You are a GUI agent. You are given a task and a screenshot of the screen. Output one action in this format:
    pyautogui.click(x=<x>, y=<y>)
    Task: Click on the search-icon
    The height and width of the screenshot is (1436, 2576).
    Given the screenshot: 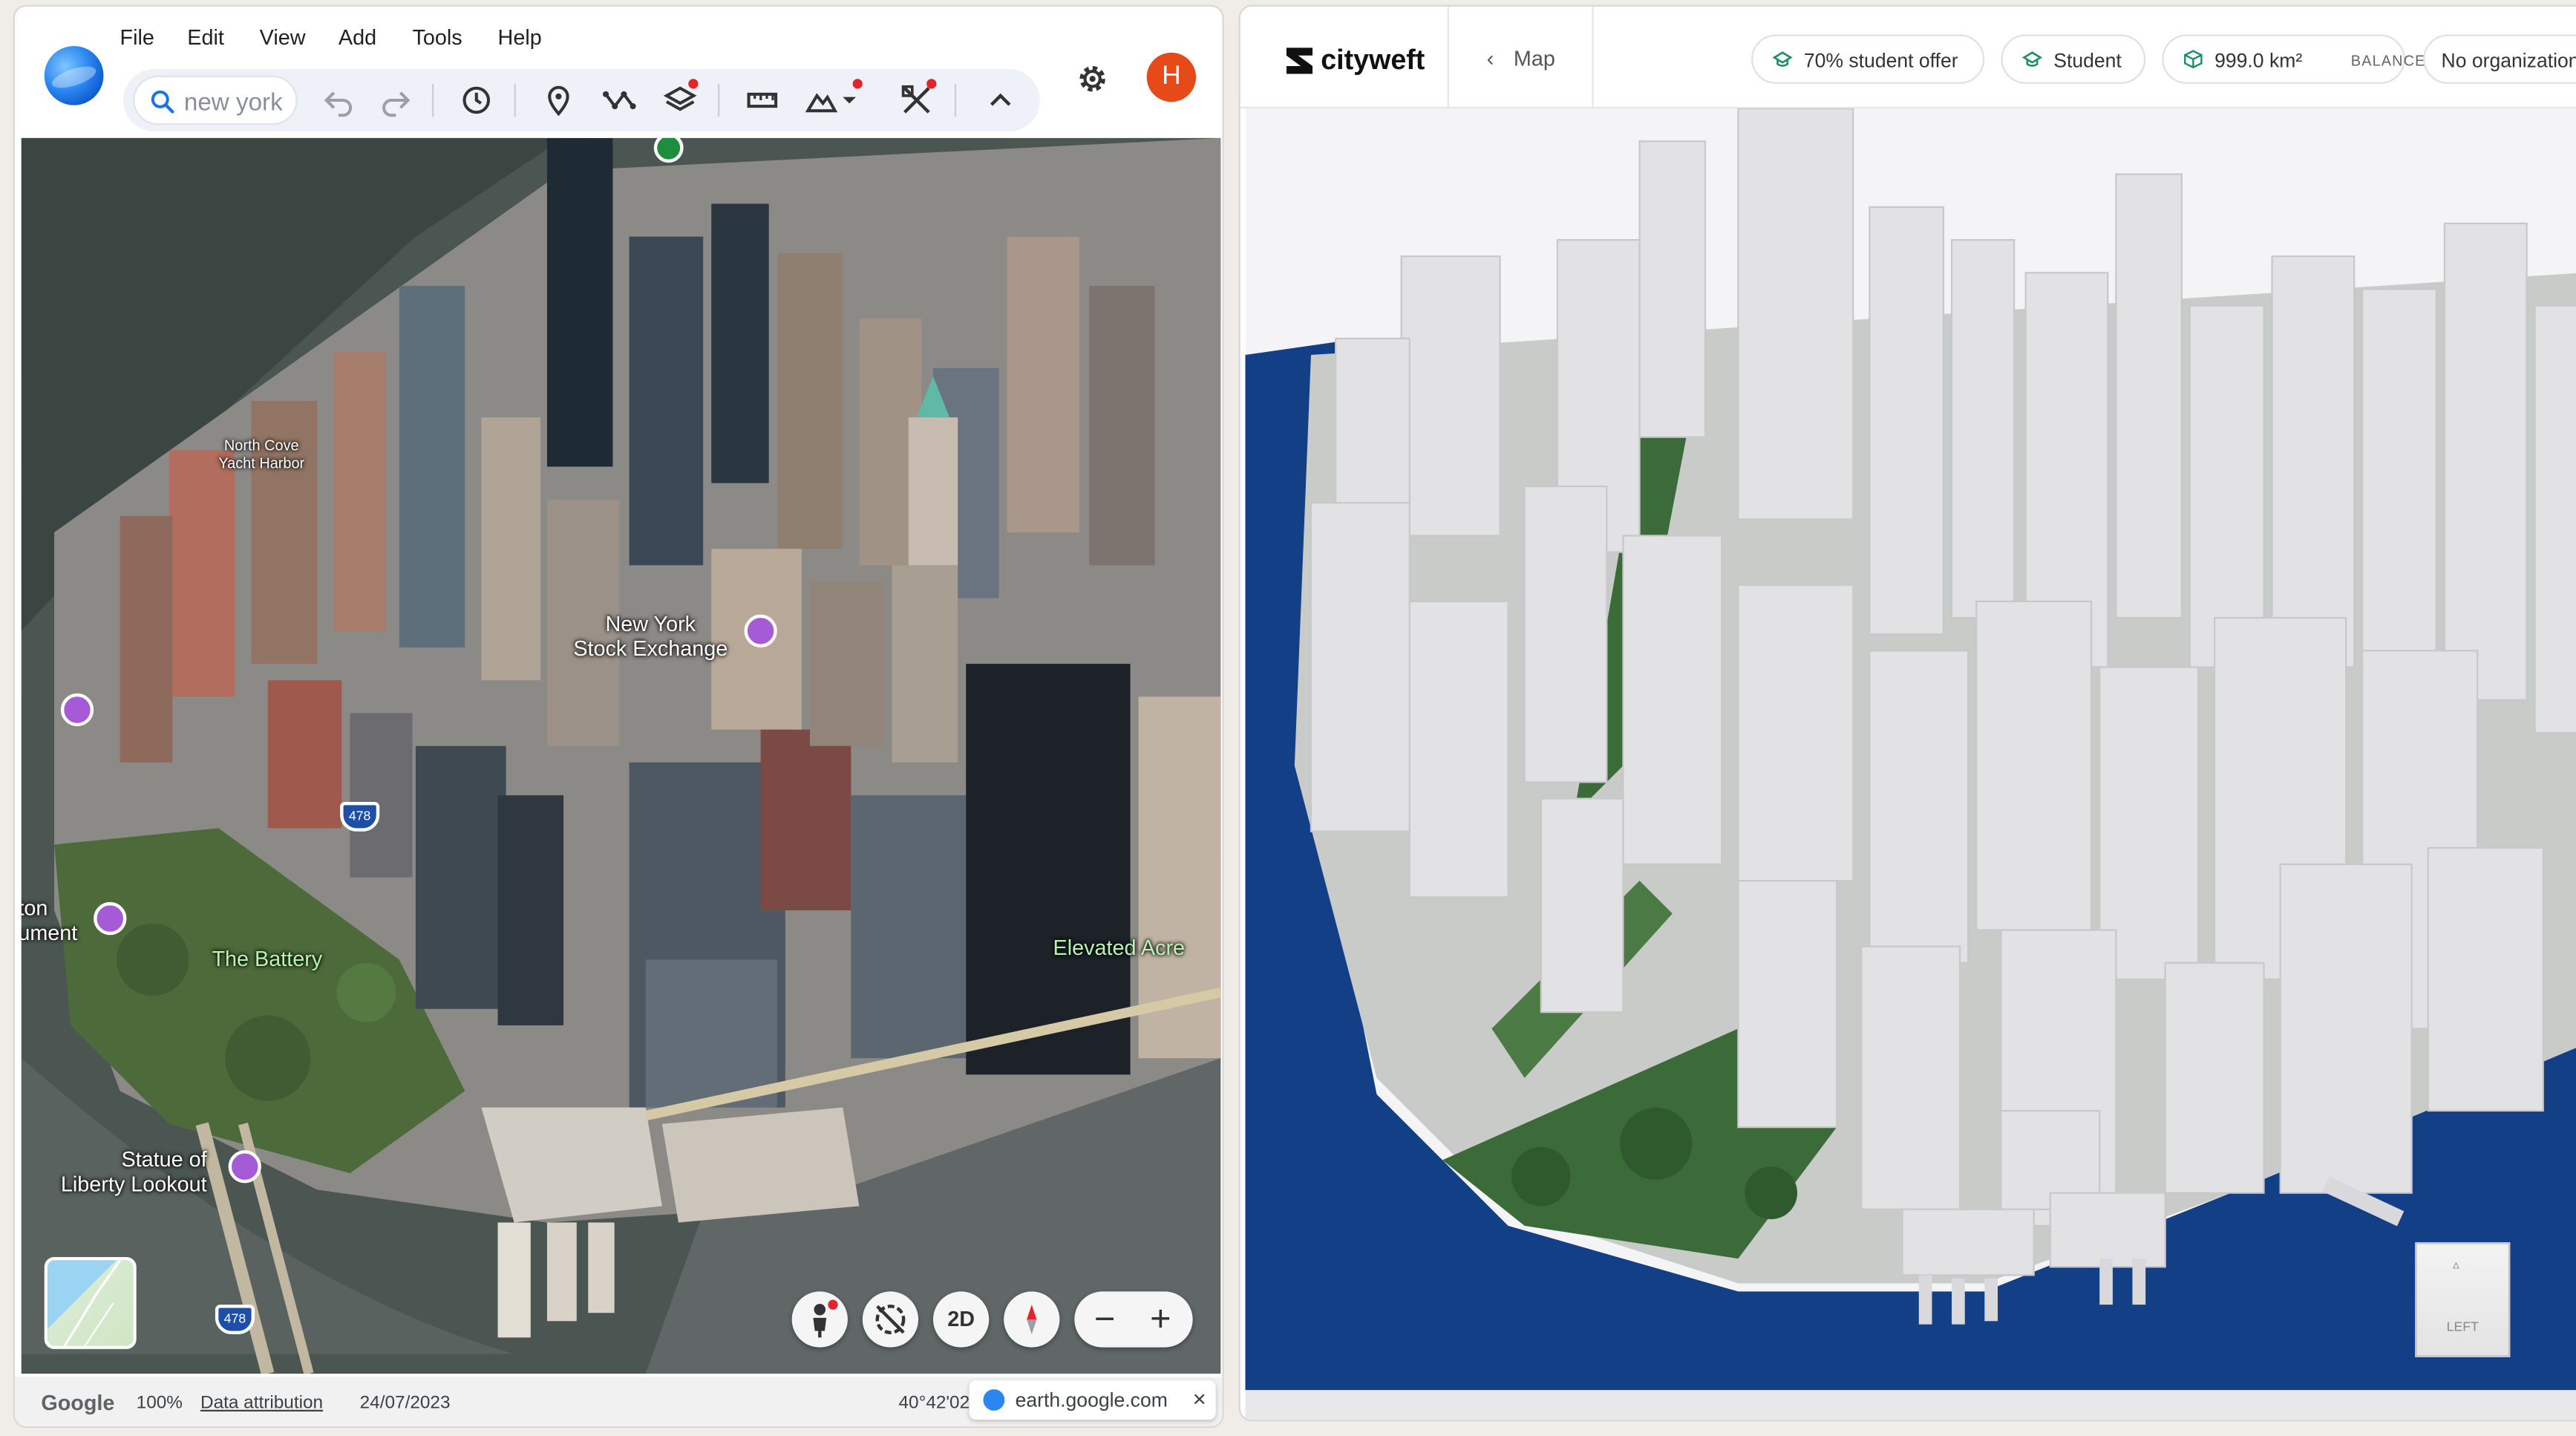 What is the action you would take?
    pyautogui.click(x=162, y=102)
    